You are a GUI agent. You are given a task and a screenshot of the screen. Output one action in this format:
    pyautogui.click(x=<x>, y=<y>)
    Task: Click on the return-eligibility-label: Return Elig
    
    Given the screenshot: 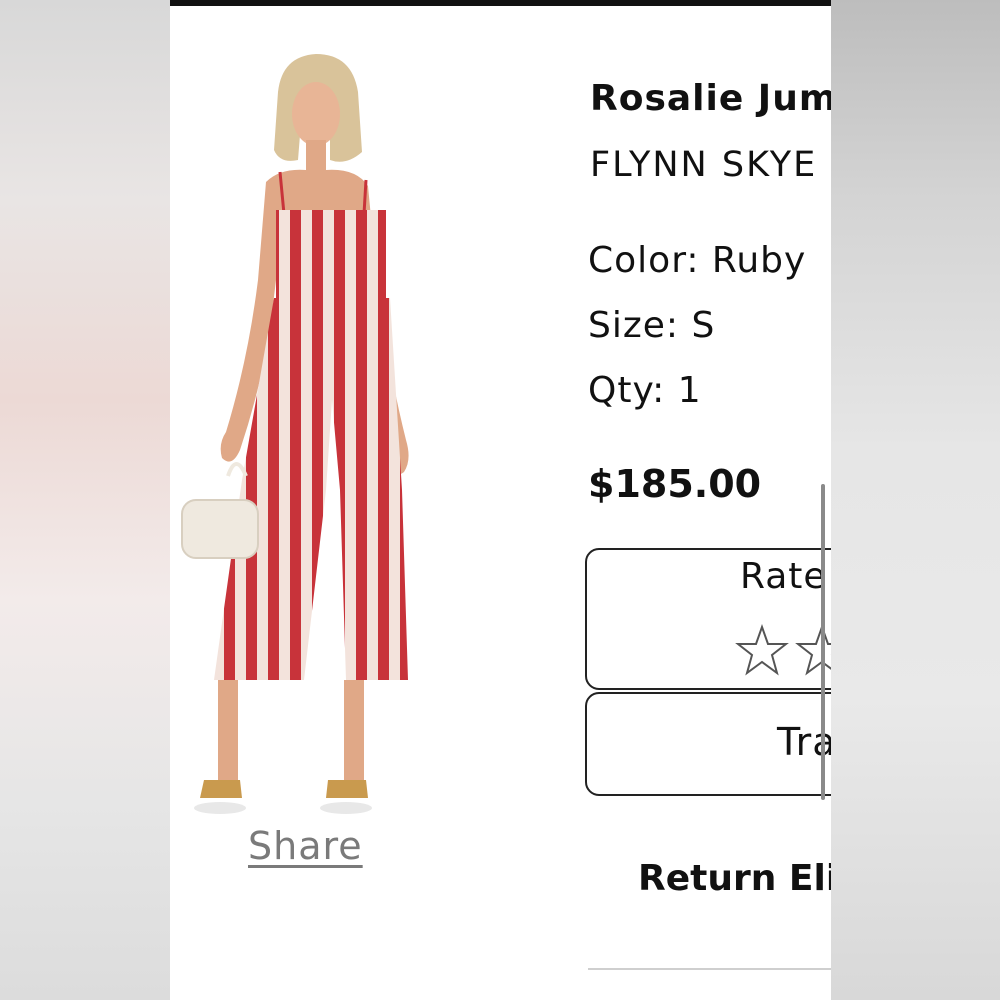 What is the action you would take?
    pyautogui.click(x=734, y=878)
    